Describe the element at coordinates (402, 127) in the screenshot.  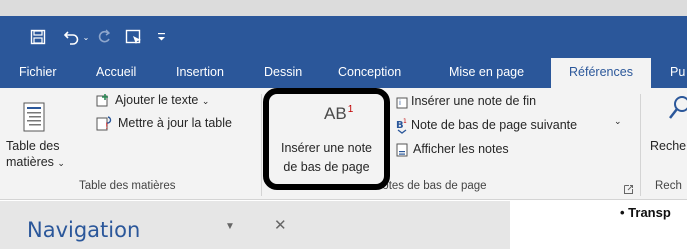
I see `next-footnote-icon: B1` at that location.